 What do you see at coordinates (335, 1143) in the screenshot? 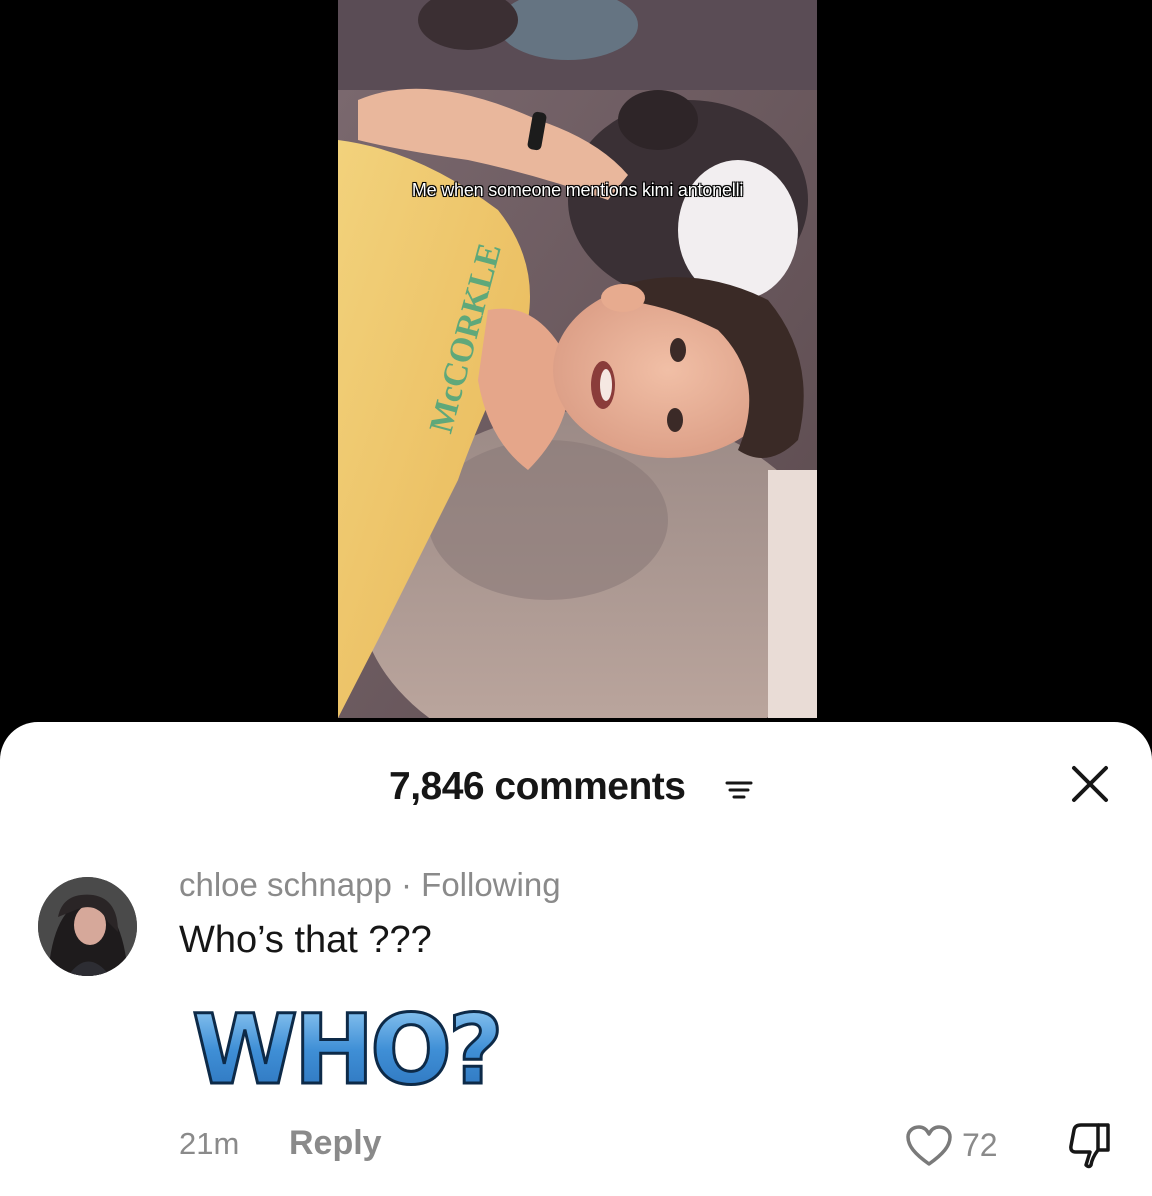
I see `reply-button: Reply` at bounding box center [335, 1143].